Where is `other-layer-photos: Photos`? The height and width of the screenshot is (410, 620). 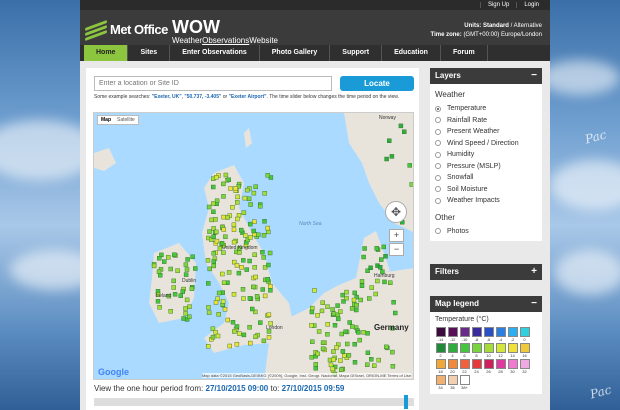 other-layer-photos: Photos is located at coordinates (486, 232).